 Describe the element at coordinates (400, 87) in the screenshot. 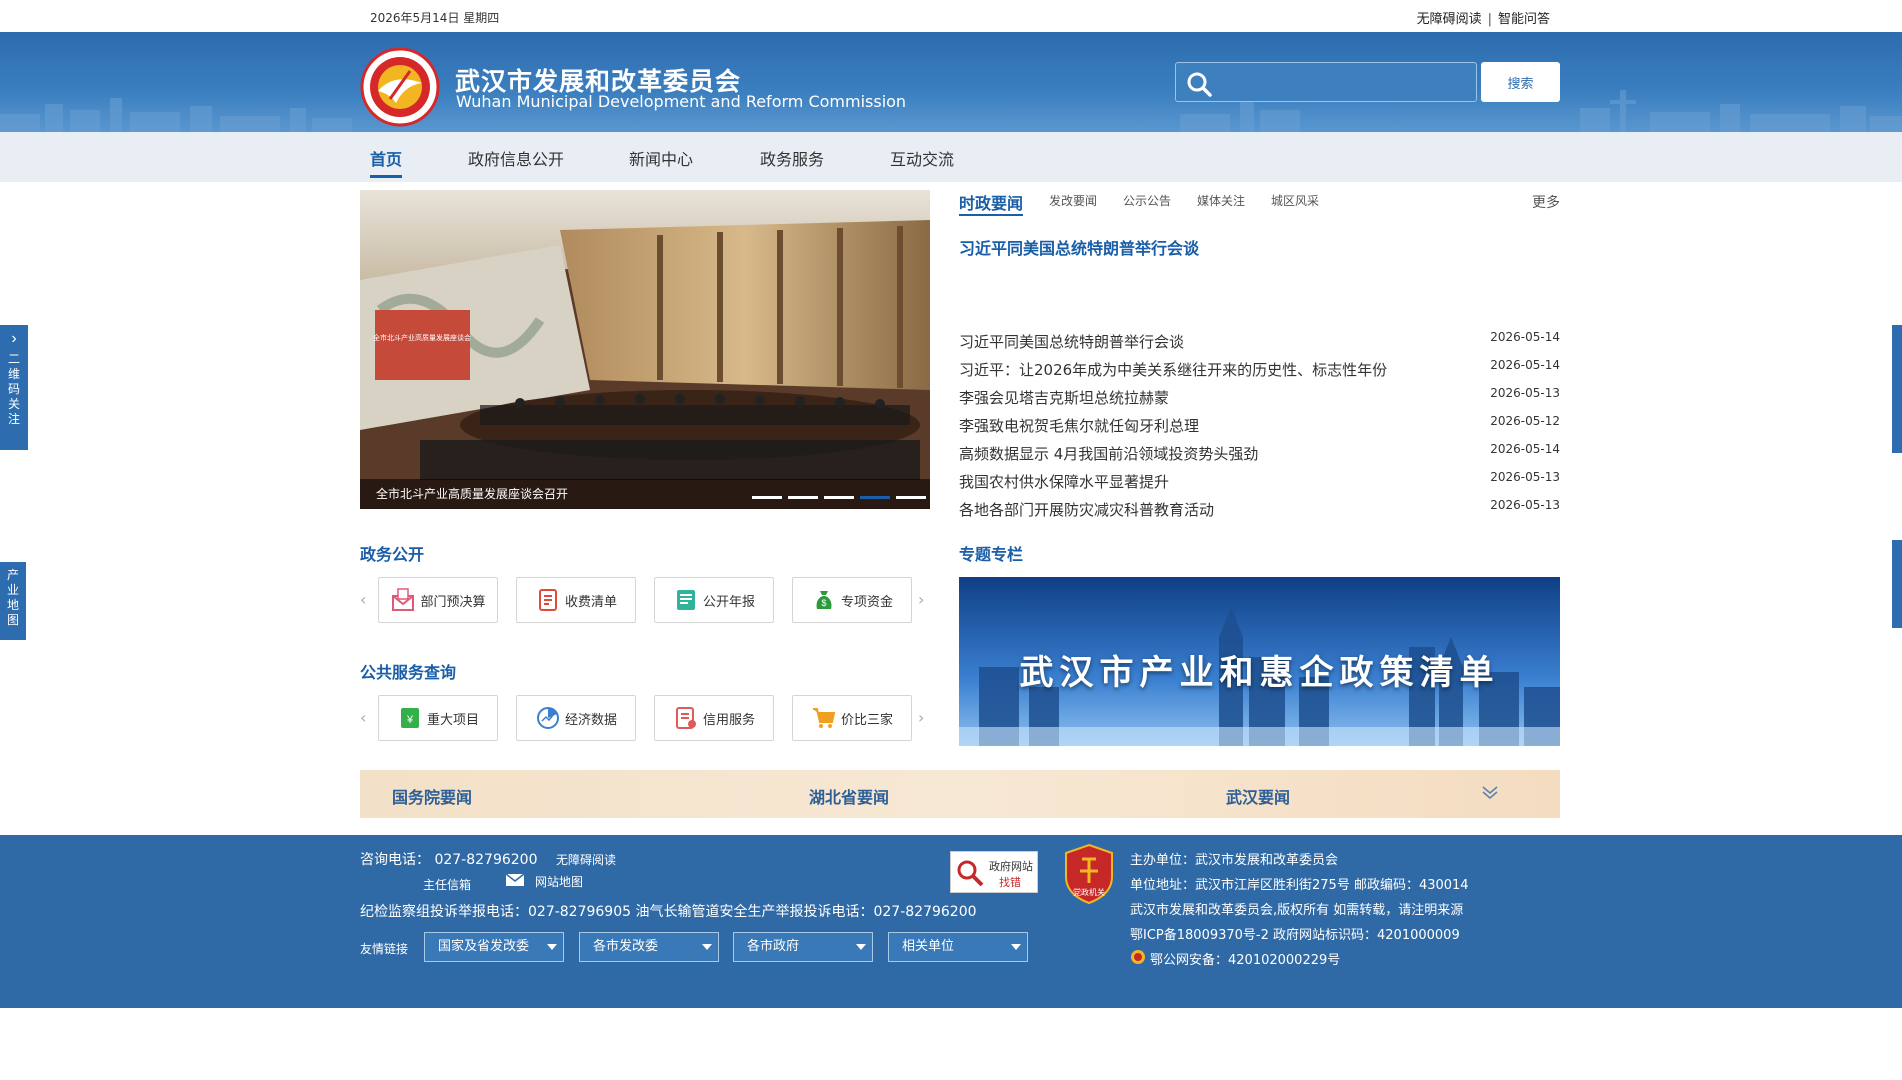

I see `commission-logo` at that location.